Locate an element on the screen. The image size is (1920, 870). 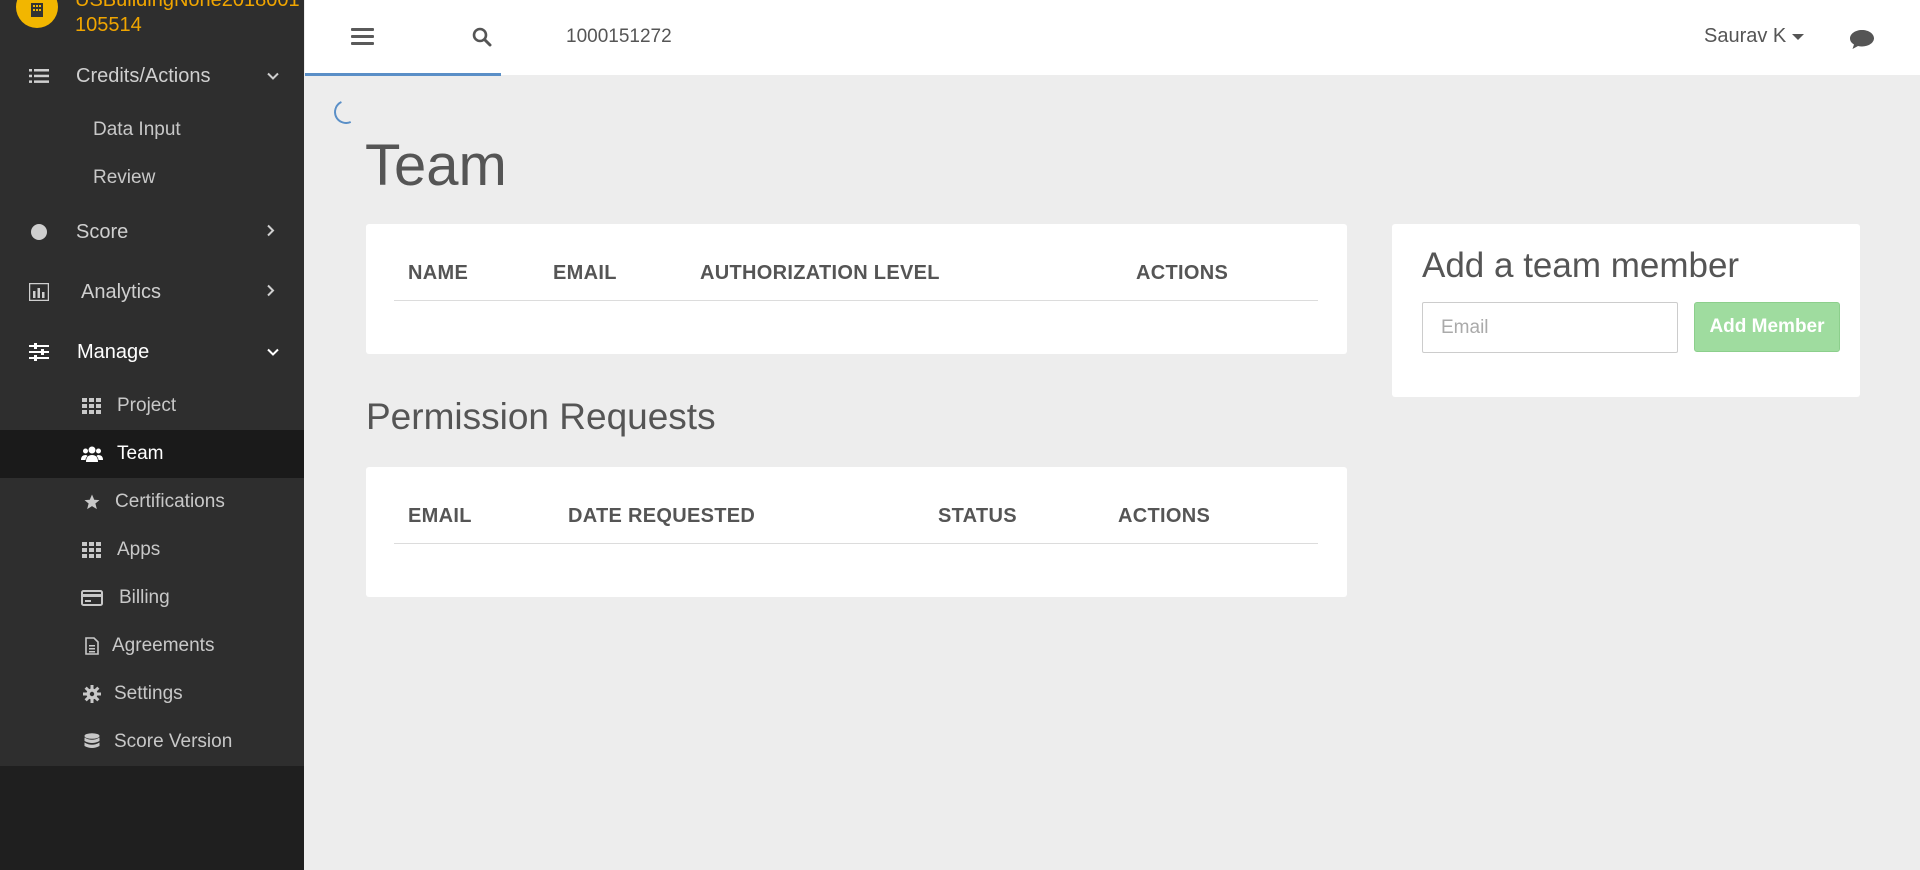
sidebar-item-billing: Billing is located at coordinates (152, 598).